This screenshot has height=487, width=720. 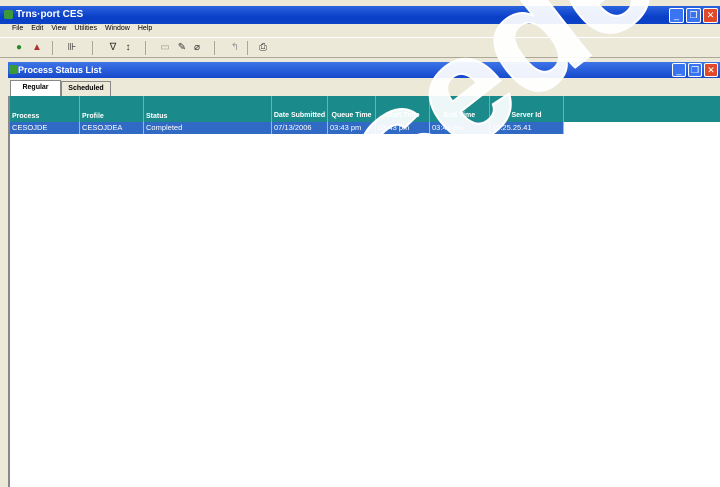 I want to click on menu-view: View, so click(x=58, y=30).